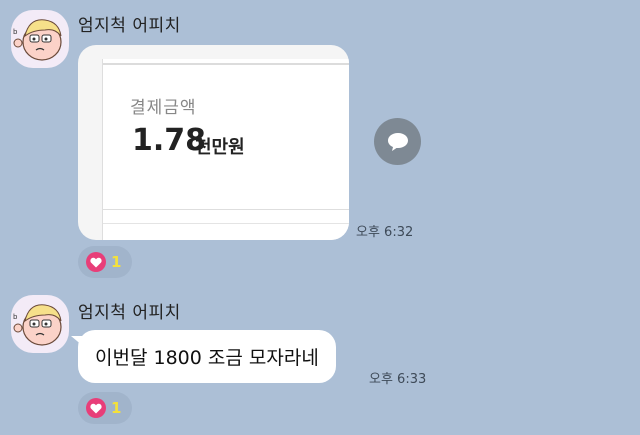 Image resolution: width=640 pixels, height=435 pixels. I want to click on speech-bubble-icon, so click(397, 141).